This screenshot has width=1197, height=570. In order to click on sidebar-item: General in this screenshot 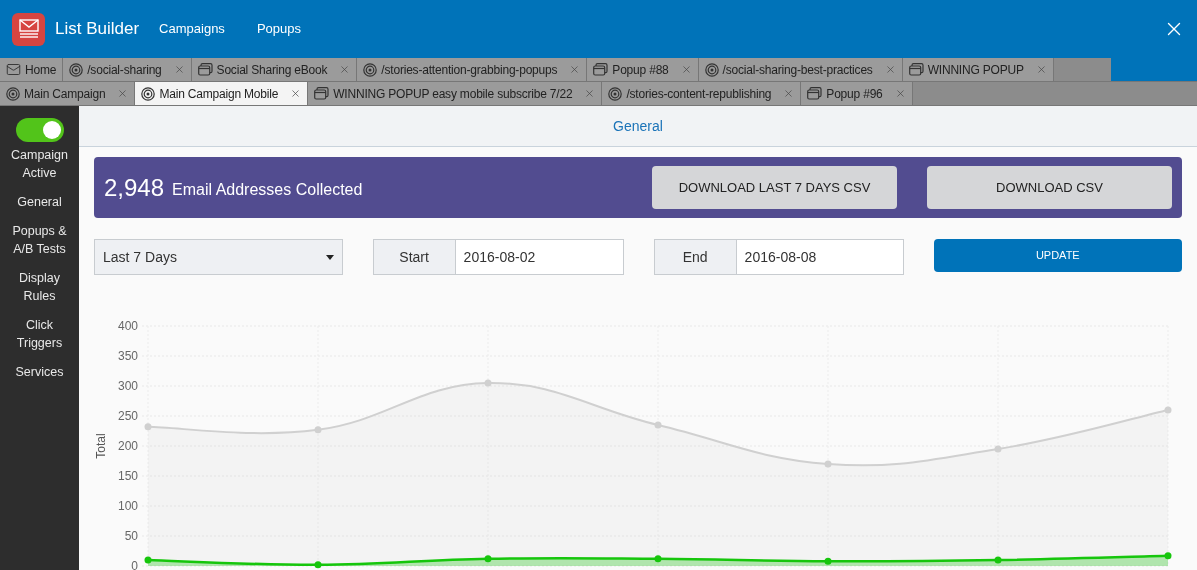, I will do `click(39, 202)`.